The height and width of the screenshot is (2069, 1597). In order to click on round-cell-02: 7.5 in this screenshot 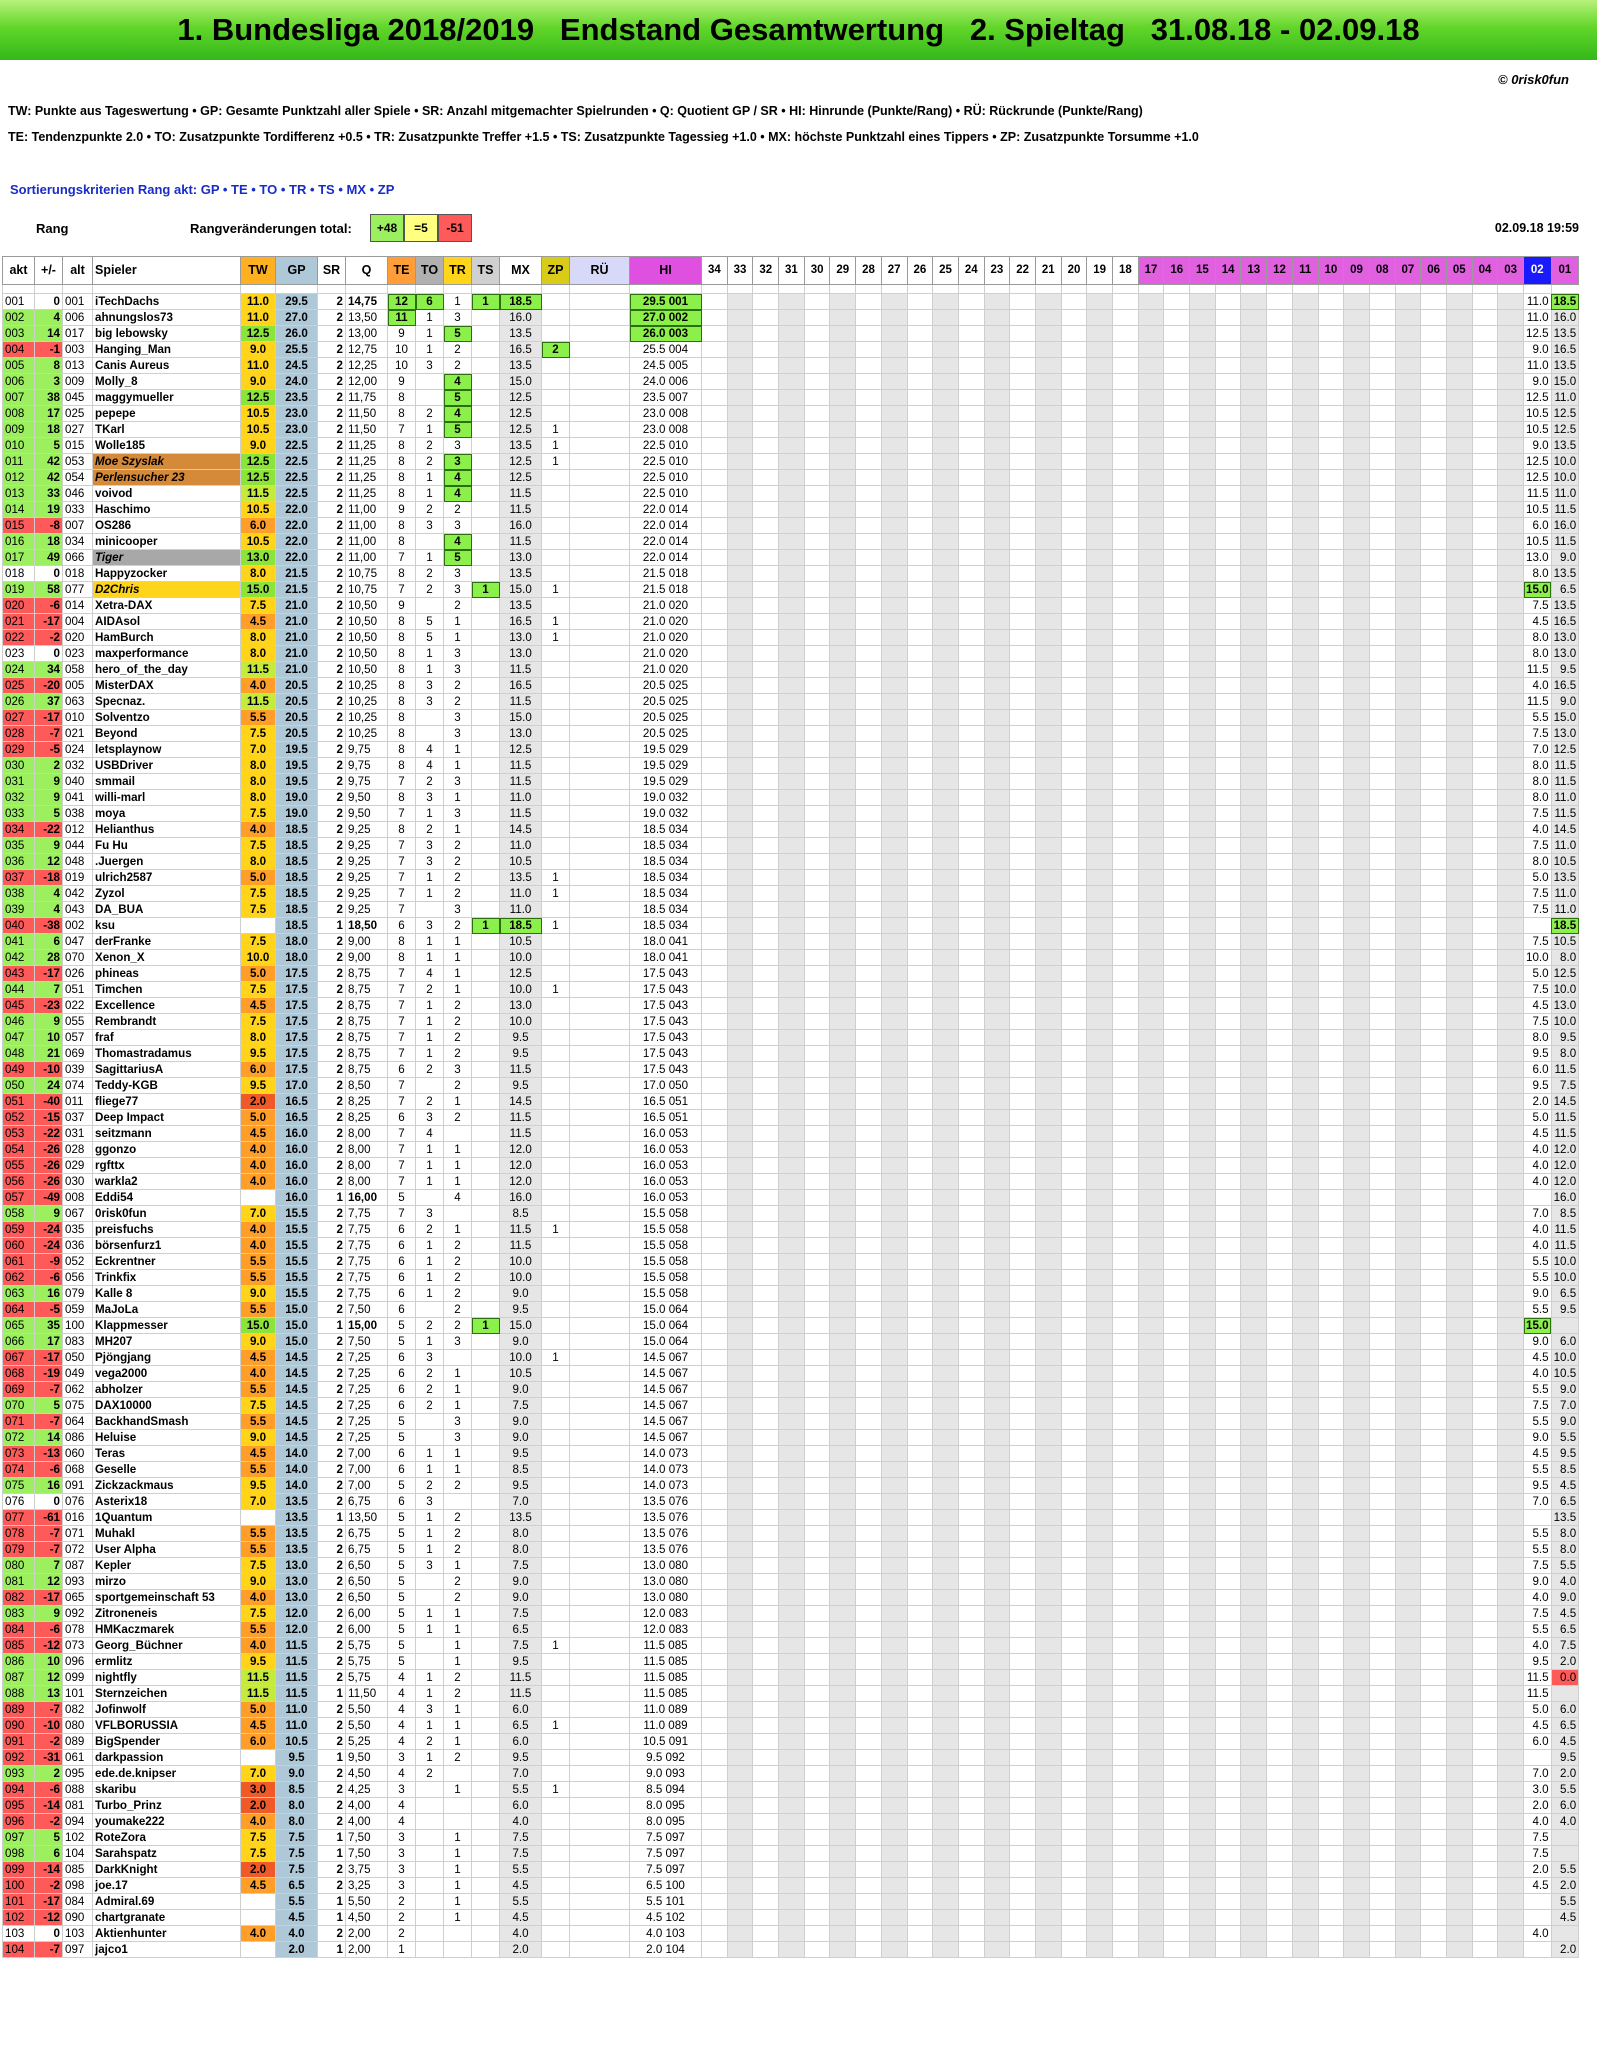, I will do `click(1537, 1021)`.